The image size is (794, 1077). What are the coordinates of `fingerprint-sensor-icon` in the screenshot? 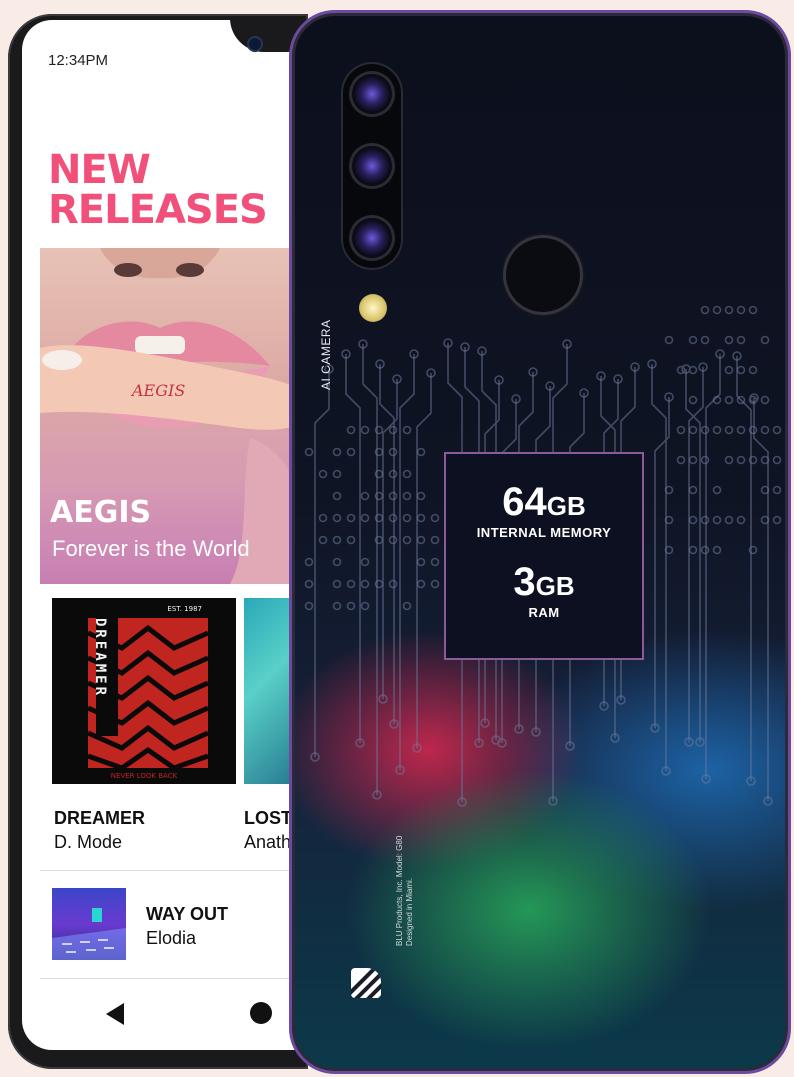 It's located at (543, 275).